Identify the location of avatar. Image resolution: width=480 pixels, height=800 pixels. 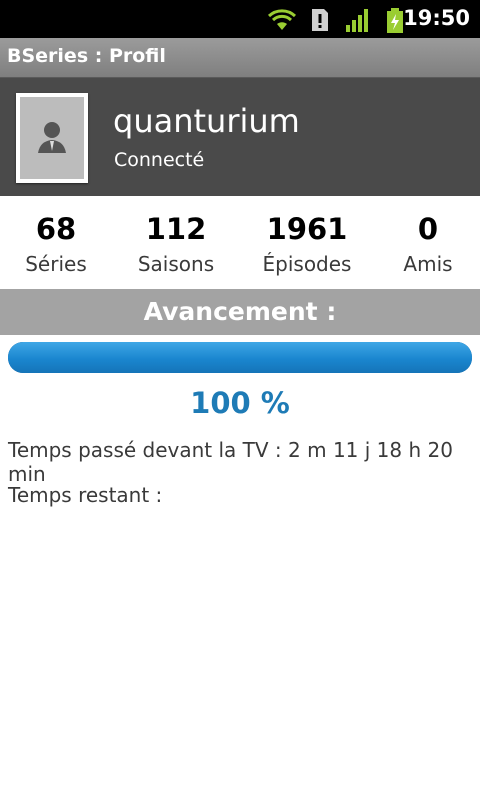
(52, 138).